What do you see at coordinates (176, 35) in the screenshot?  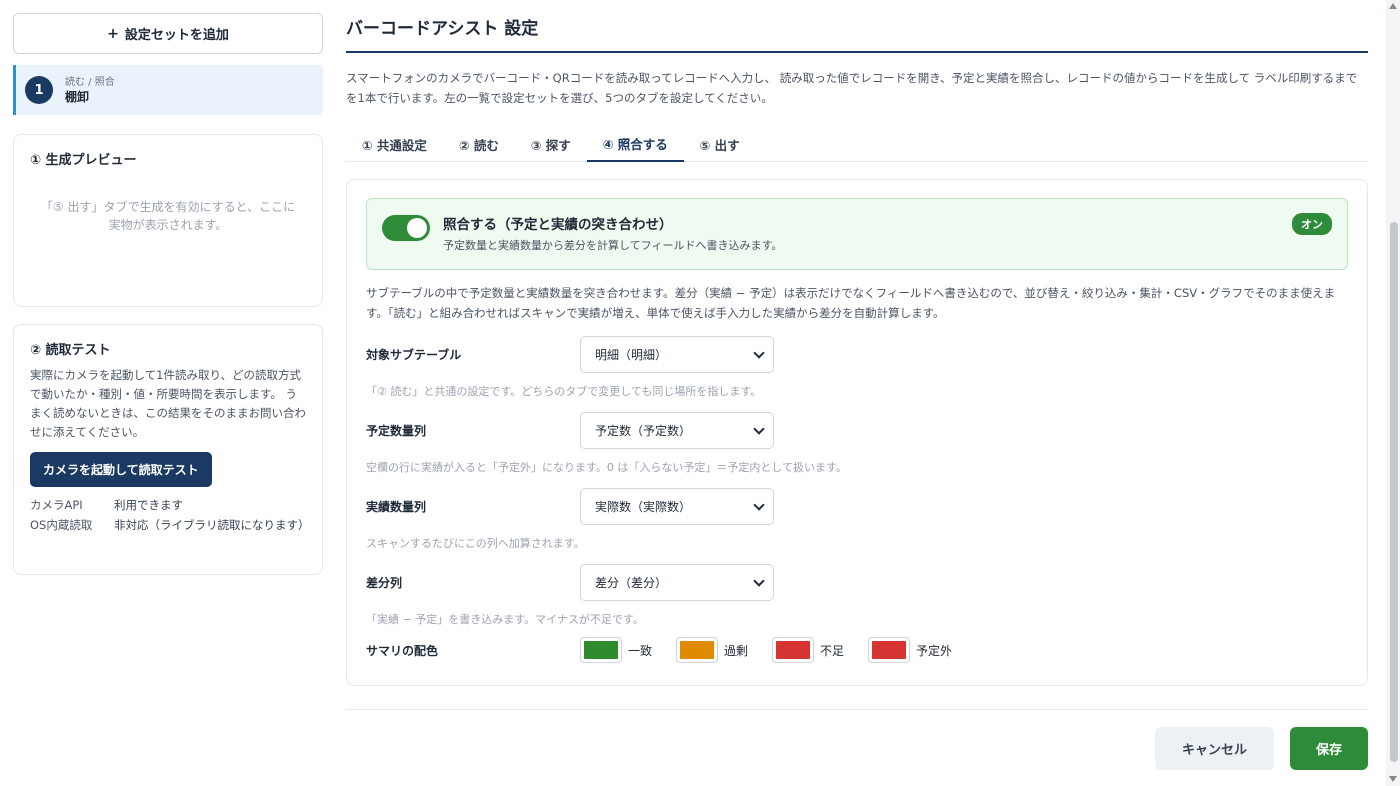 I see `add-set-label: 設定セットを追加` at bounding box center [176, 35].